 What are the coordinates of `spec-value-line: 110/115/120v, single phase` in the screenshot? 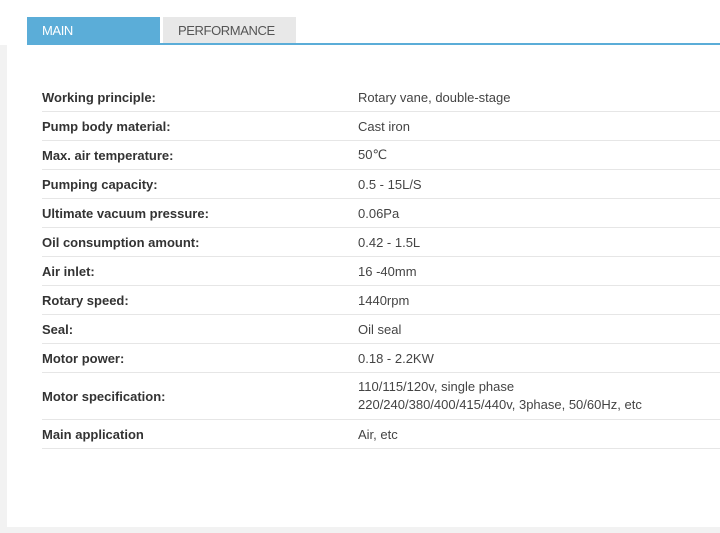 It's located at (436, 386).